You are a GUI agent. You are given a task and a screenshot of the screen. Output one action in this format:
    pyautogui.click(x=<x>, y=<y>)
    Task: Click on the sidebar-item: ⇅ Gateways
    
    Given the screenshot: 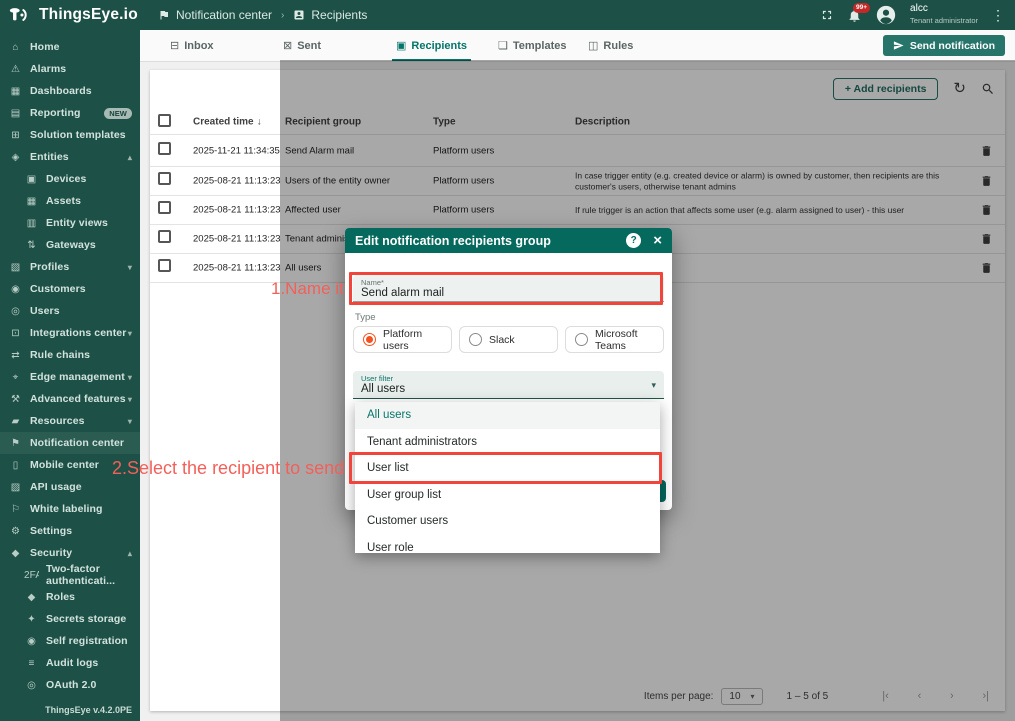 What is the action you would take?
    pyautogui.click(x=70, y=245)
    